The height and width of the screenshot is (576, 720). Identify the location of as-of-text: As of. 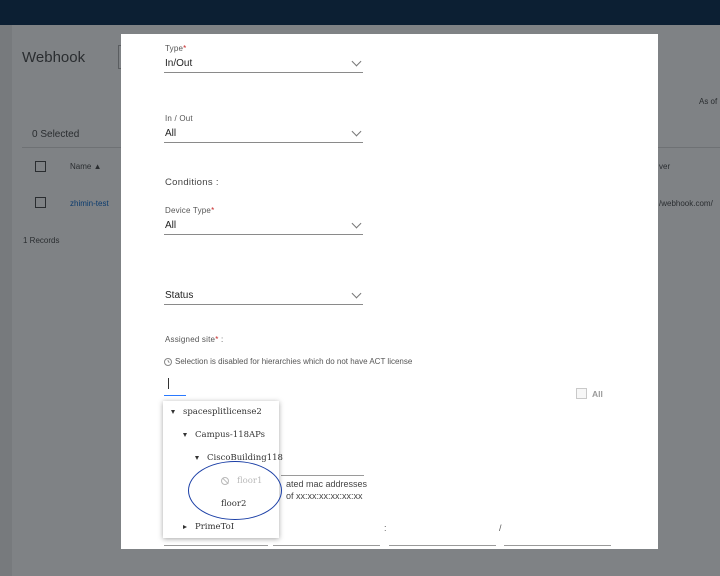
(708, 101).